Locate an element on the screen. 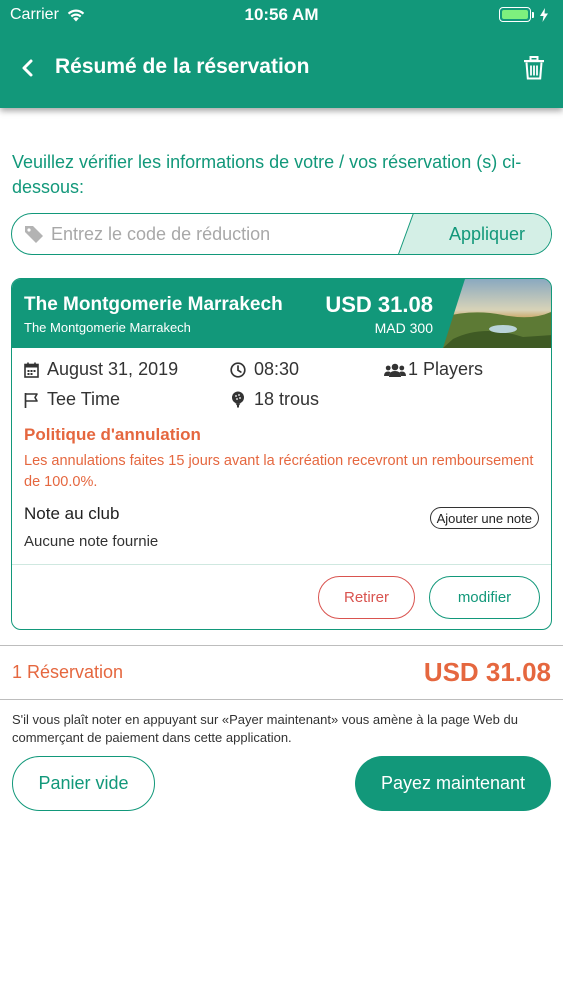 This screenshot has height=1000, width=563. page-title: Résumé de la réservation is located at coordinates (182, 66).